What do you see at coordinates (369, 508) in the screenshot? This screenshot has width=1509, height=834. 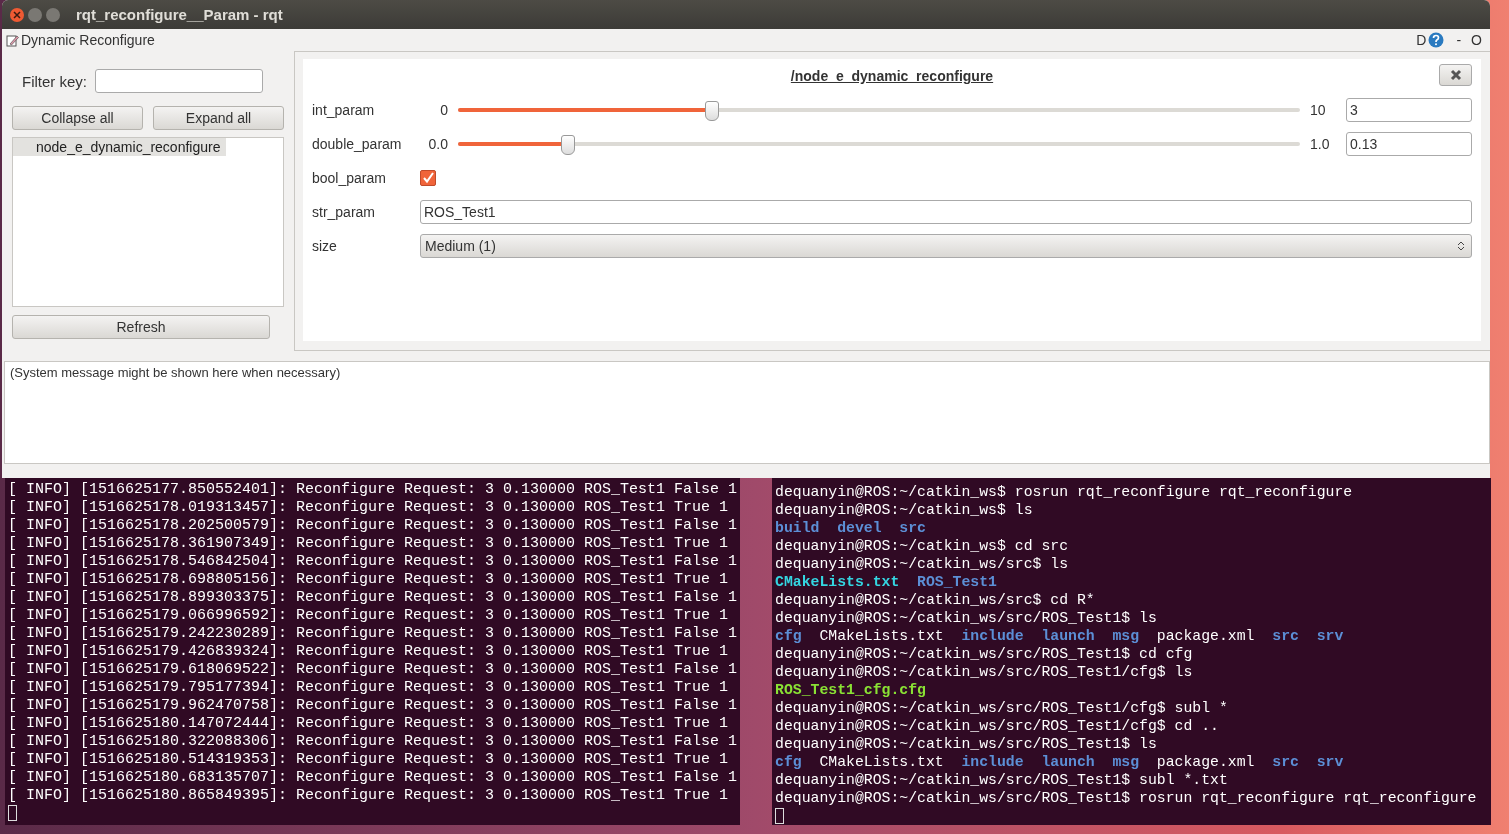 I see `log-line: [ INFO] [1516625178.019313457]: Reconfigure Request: 3 0.130000 ROS_Test1 True 1` at bounding box center [369, 508].